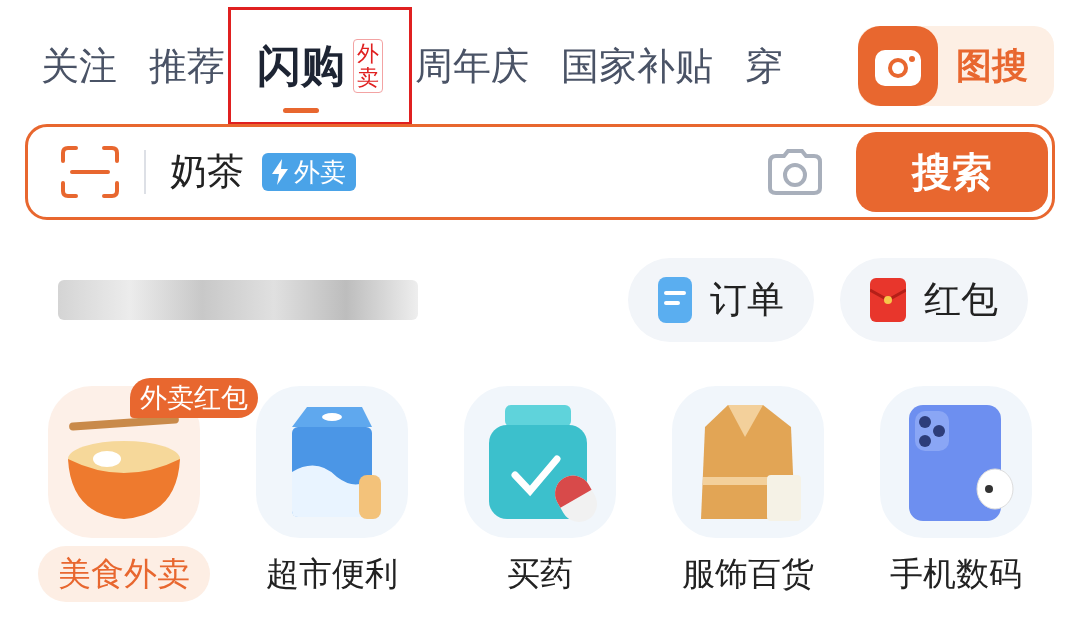 Image resolution: width=1080 pixels, height=624 pixels. I want to click on category-item: 买药, so click(540, 494).